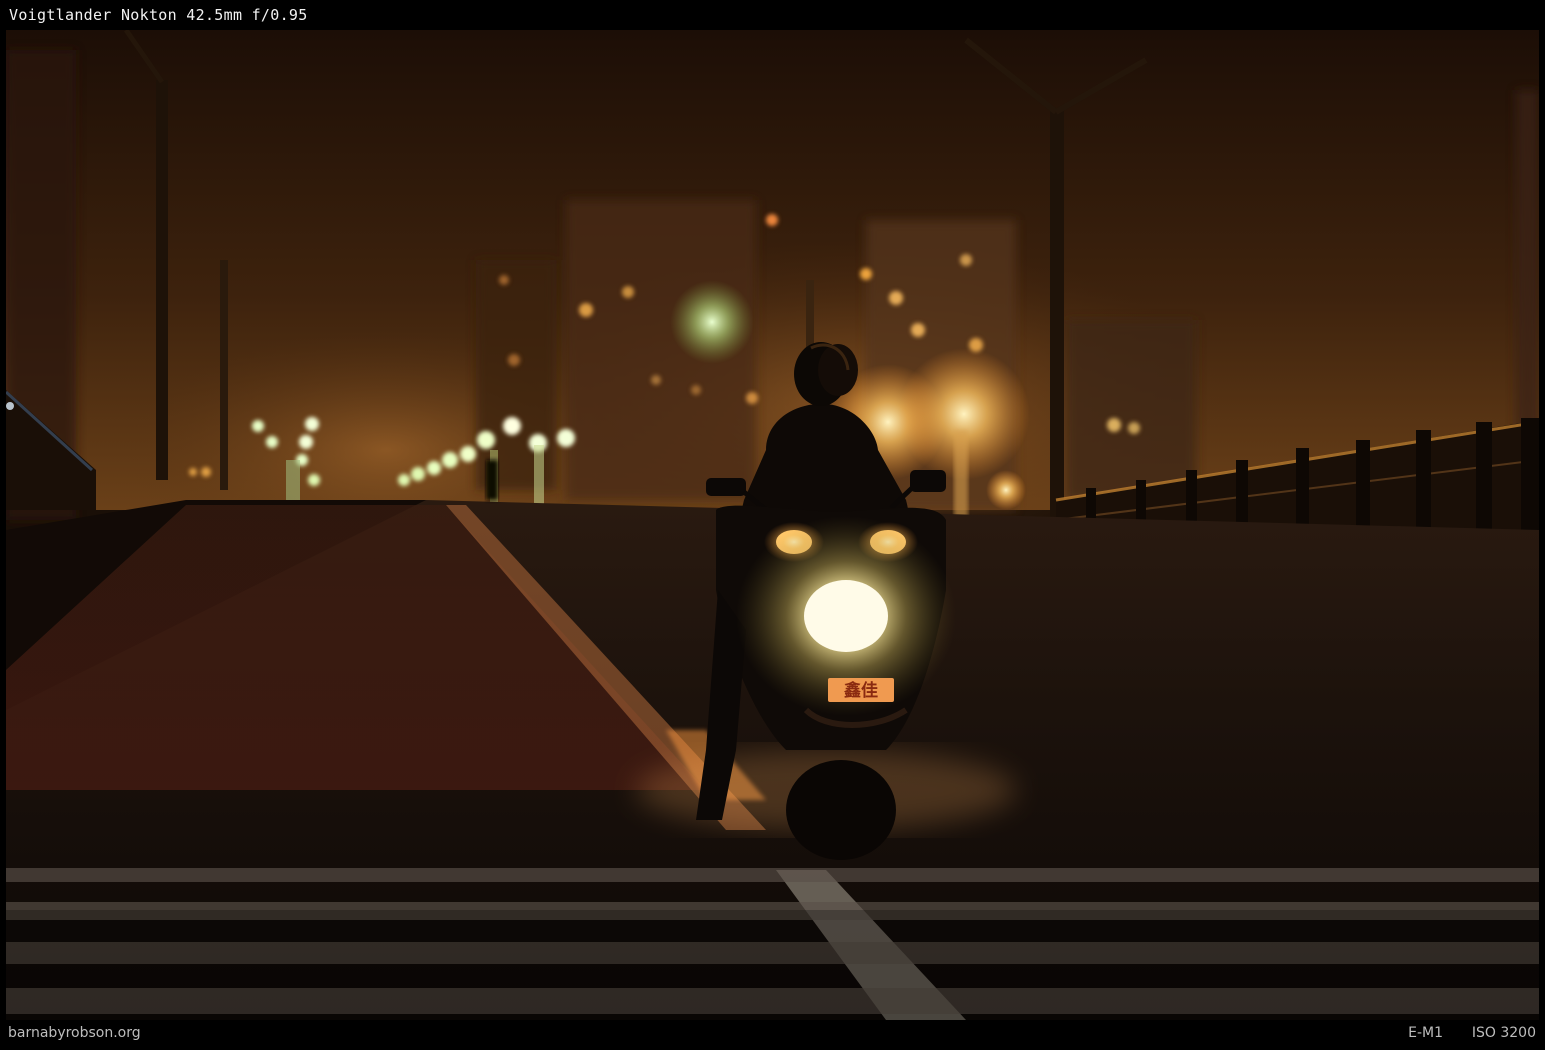  I want to click on lens-caption-bar: Voigtlander Nokton 42.5mm f/0.95, so click(772, 15).